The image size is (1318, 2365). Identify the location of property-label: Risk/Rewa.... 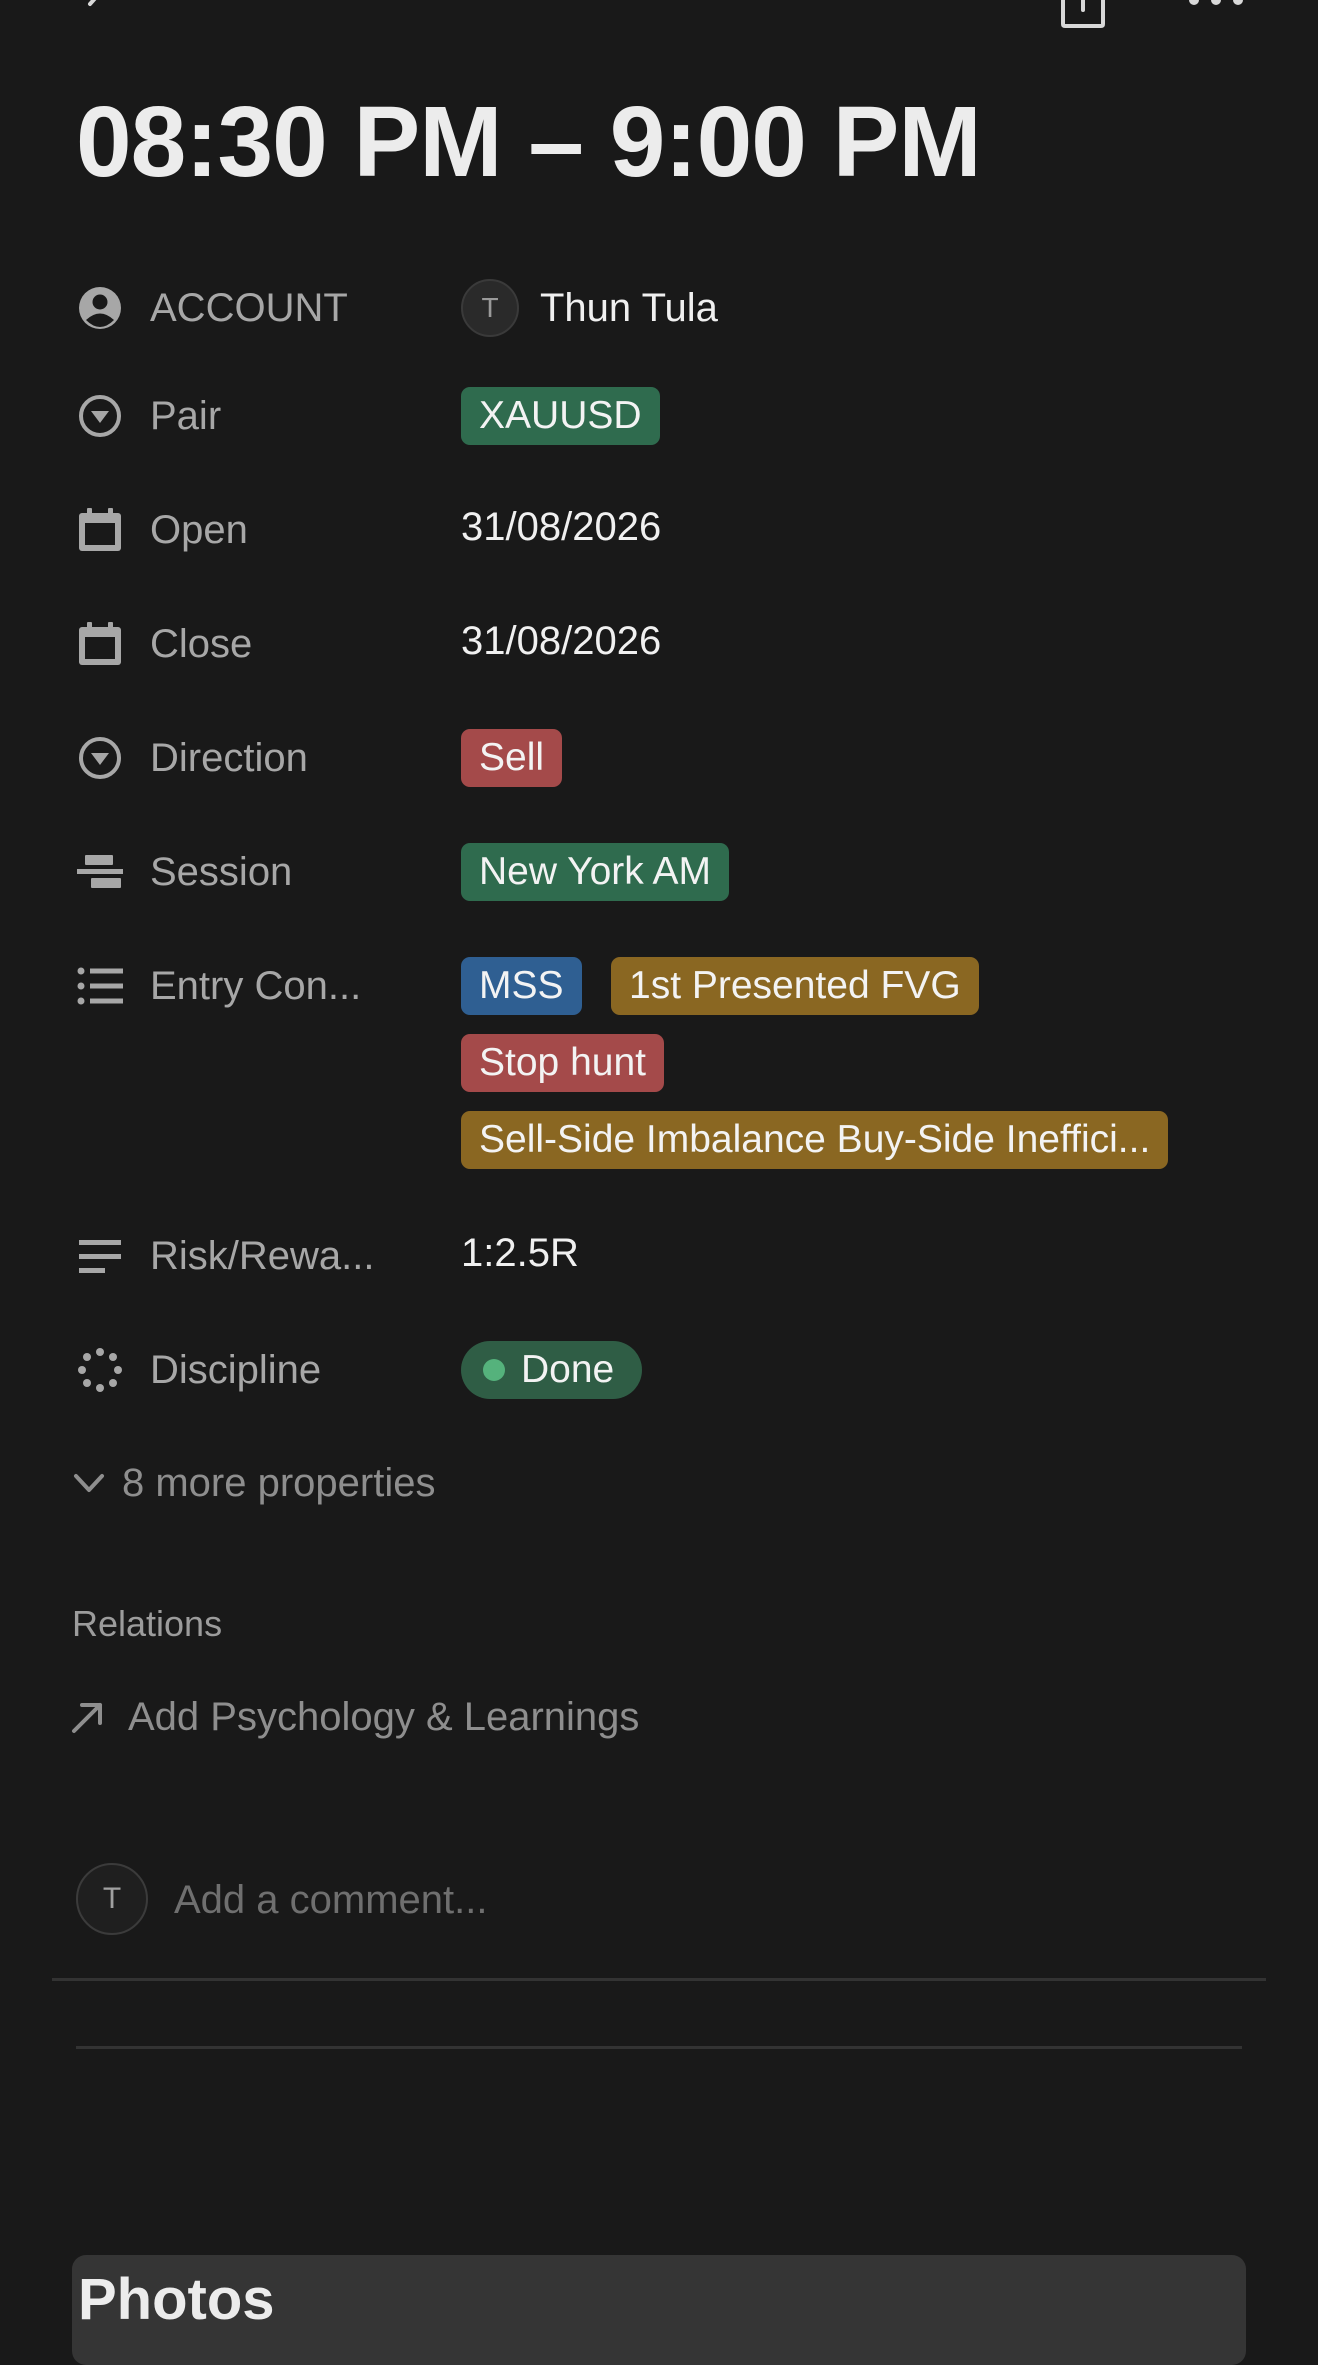
(262, 1256).